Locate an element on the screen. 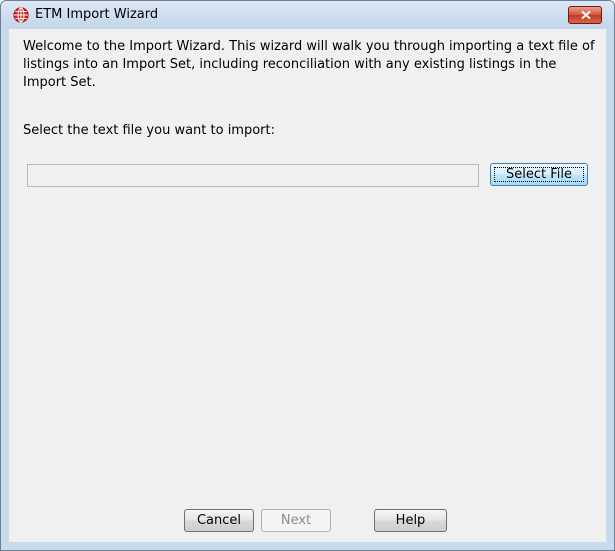 The width and height of the screenshot is (615, 551). title-bar: ETM Import Wizard is located at coordinates (307, 15).